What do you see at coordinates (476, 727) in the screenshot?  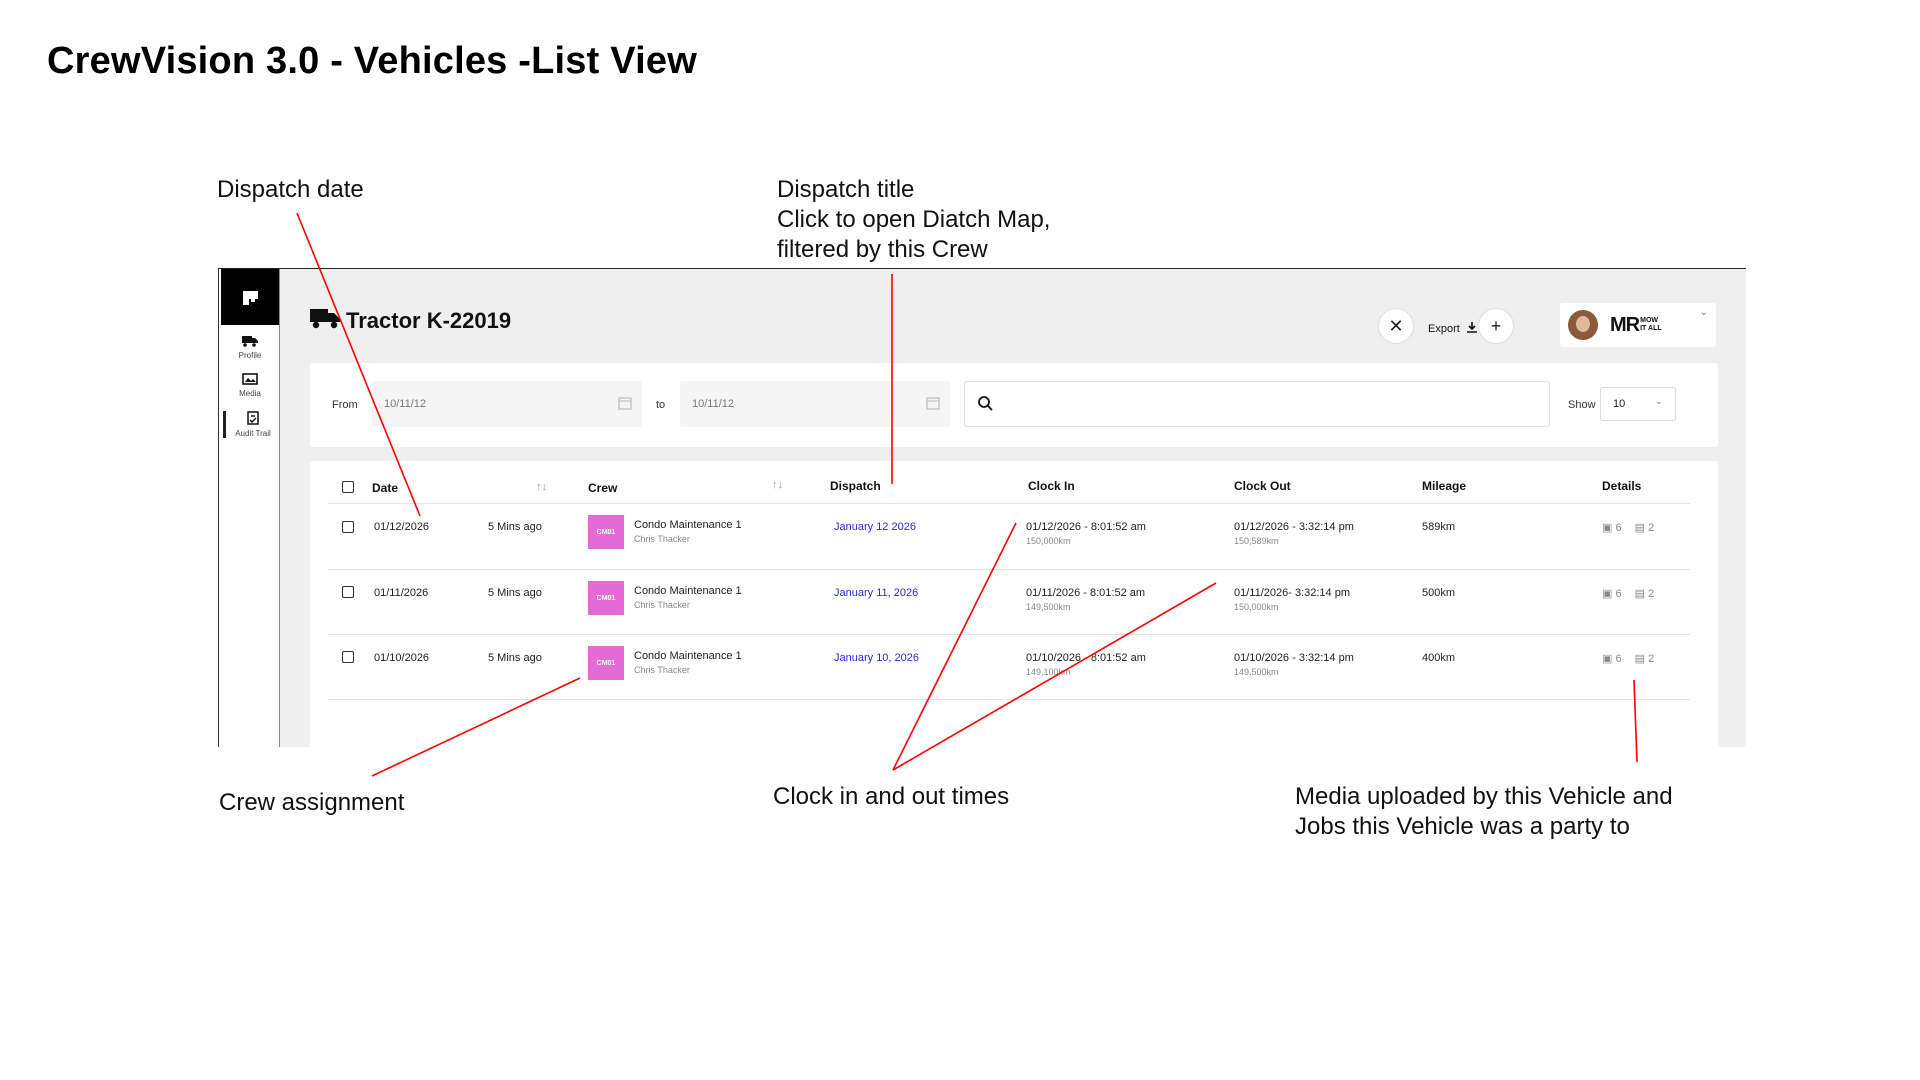 I see `pointer-line-crew-assignment` at bounding box center [476, 727].